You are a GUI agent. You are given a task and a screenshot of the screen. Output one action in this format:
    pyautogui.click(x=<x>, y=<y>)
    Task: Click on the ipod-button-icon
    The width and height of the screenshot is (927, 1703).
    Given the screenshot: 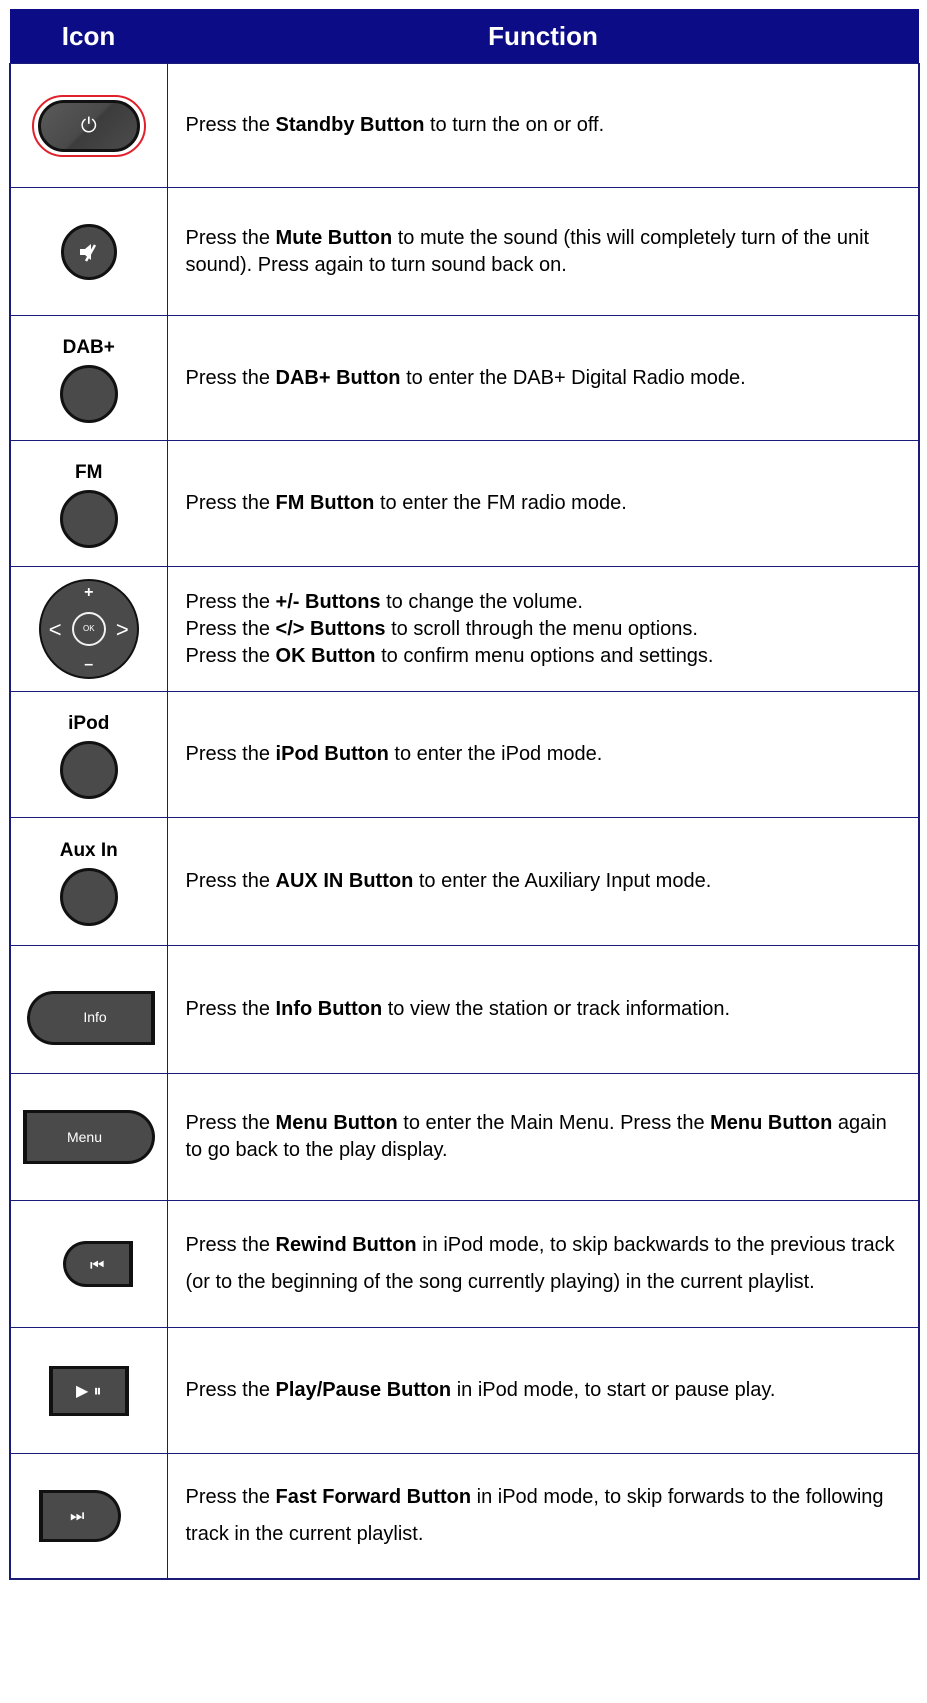 What is the action you would take?
    pyautogui.click(x=88, y=770)
    